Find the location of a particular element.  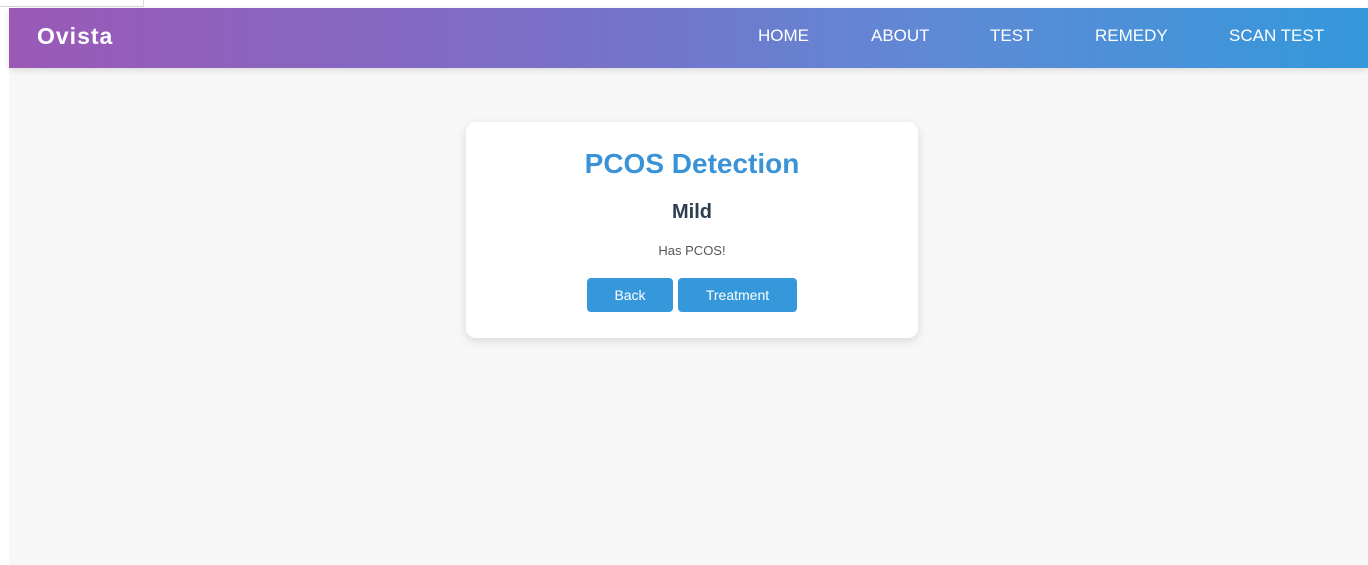

nav-link-remedy: REMEDY is located at coordinates (1131, 38).